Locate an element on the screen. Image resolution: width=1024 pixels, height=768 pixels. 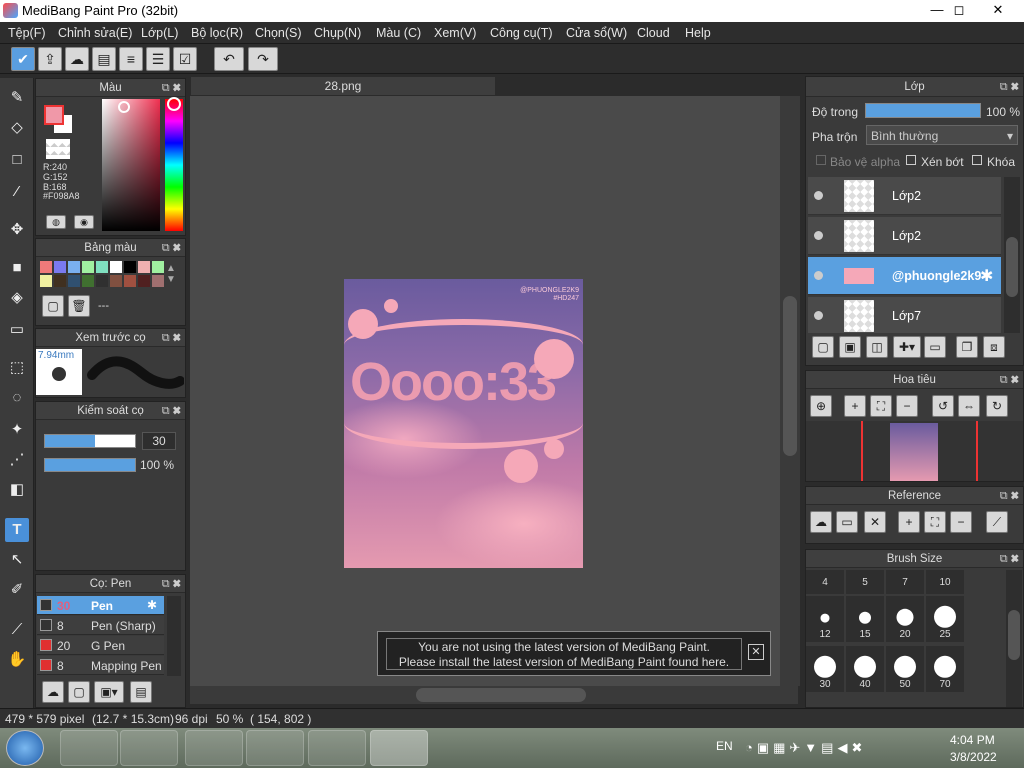
artwork: @PHUONGLE2K9 #HD247 Oooo:33 is located at coordinates (463, 423).